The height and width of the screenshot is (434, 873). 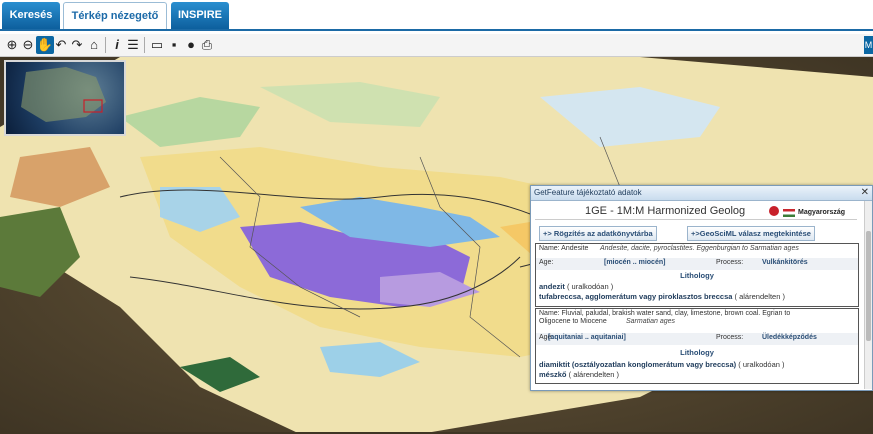 I want to click on location-marker-icon, so click(x=774, y=211).